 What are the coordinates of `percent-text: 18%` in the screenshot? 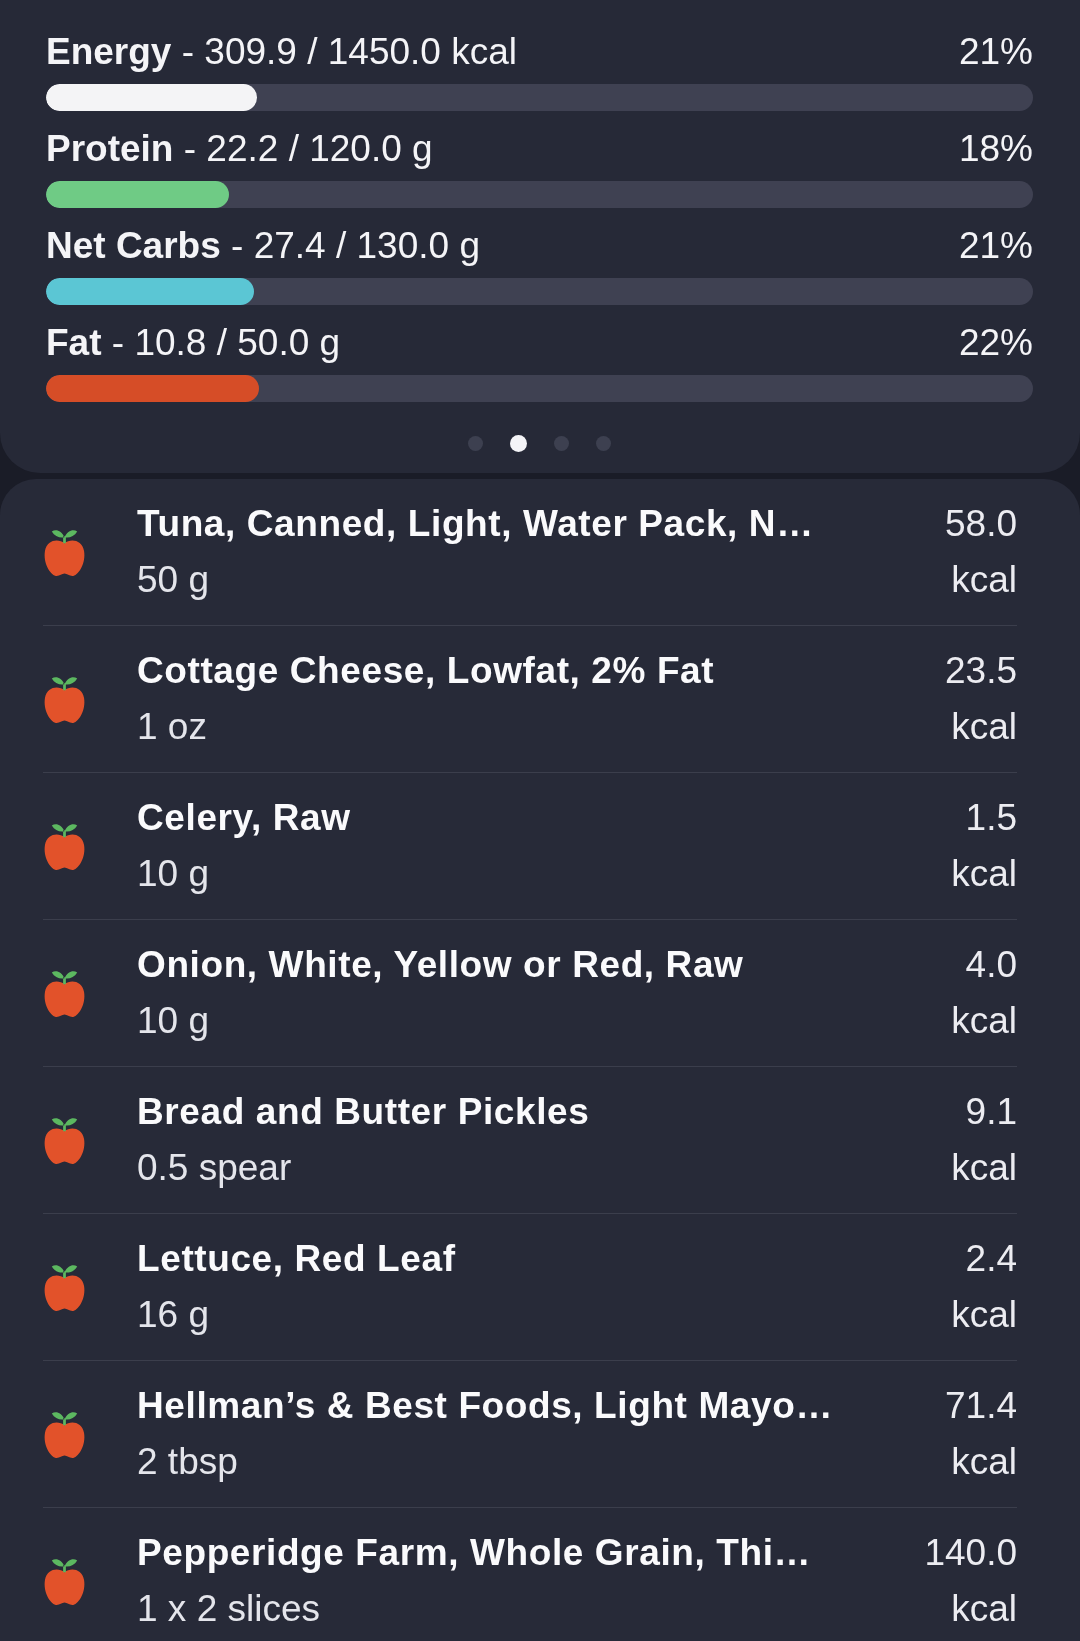 It's located at (995, 149).